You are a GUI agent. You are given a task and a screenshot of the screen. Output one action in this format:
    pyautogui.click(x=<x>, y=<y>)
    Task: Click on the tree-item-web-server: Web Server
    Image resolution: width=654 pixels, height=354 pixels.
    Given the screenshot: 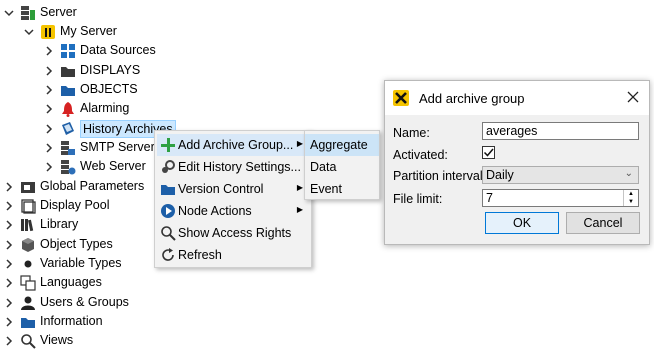 What is the action you would take?
    pyautogui.click(x=95, y=166)
    